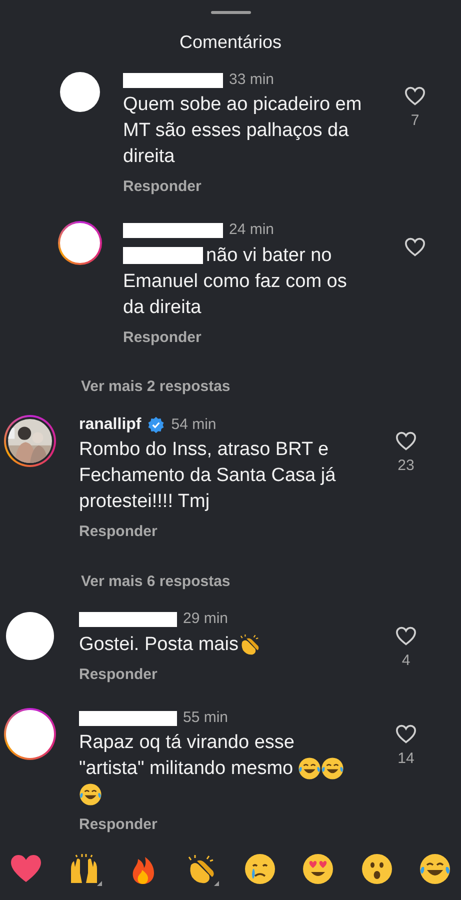  What do you see at coordinates (158, 644) in the screenshot?
I see `comment-text: Gostei. Posta mais` at bounding box center [158, 644].